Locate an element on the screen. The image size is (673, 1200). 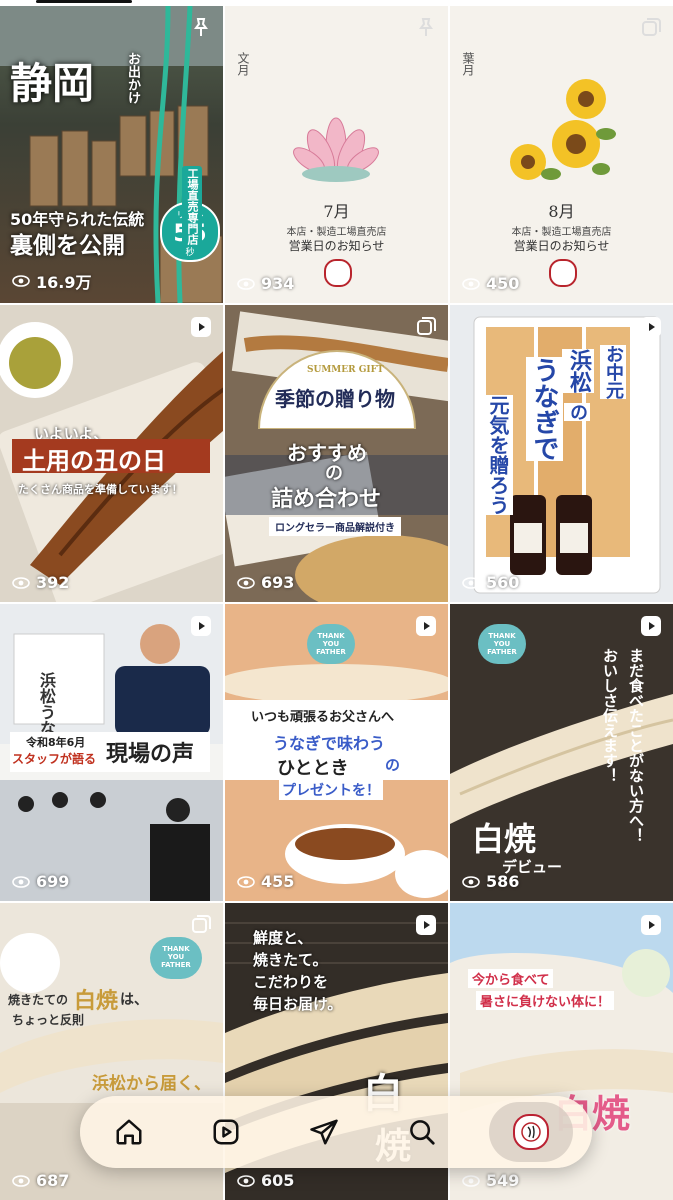
view-count: 16.9万 is located at coordinates (51, 281).